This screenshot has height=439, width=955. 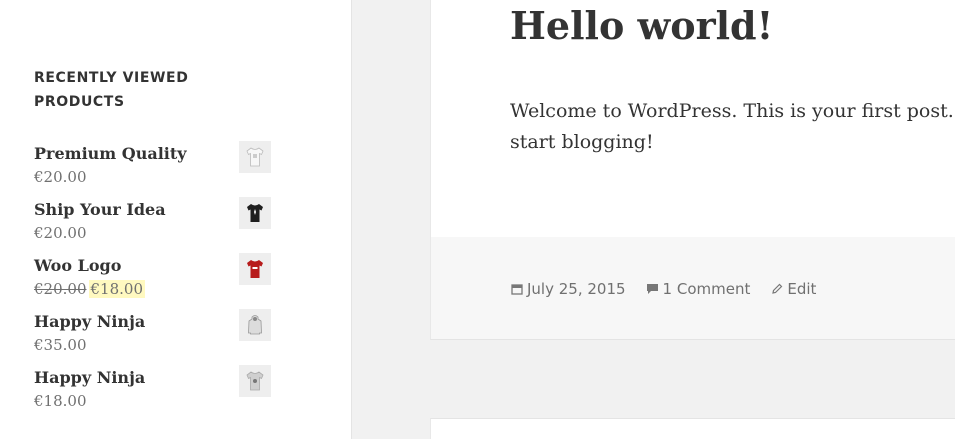 What do you see at coordinates (79, 102) in the screenshot?
I see `widget-title-line2: PRODUCTS` at bounding box center [79, 102].